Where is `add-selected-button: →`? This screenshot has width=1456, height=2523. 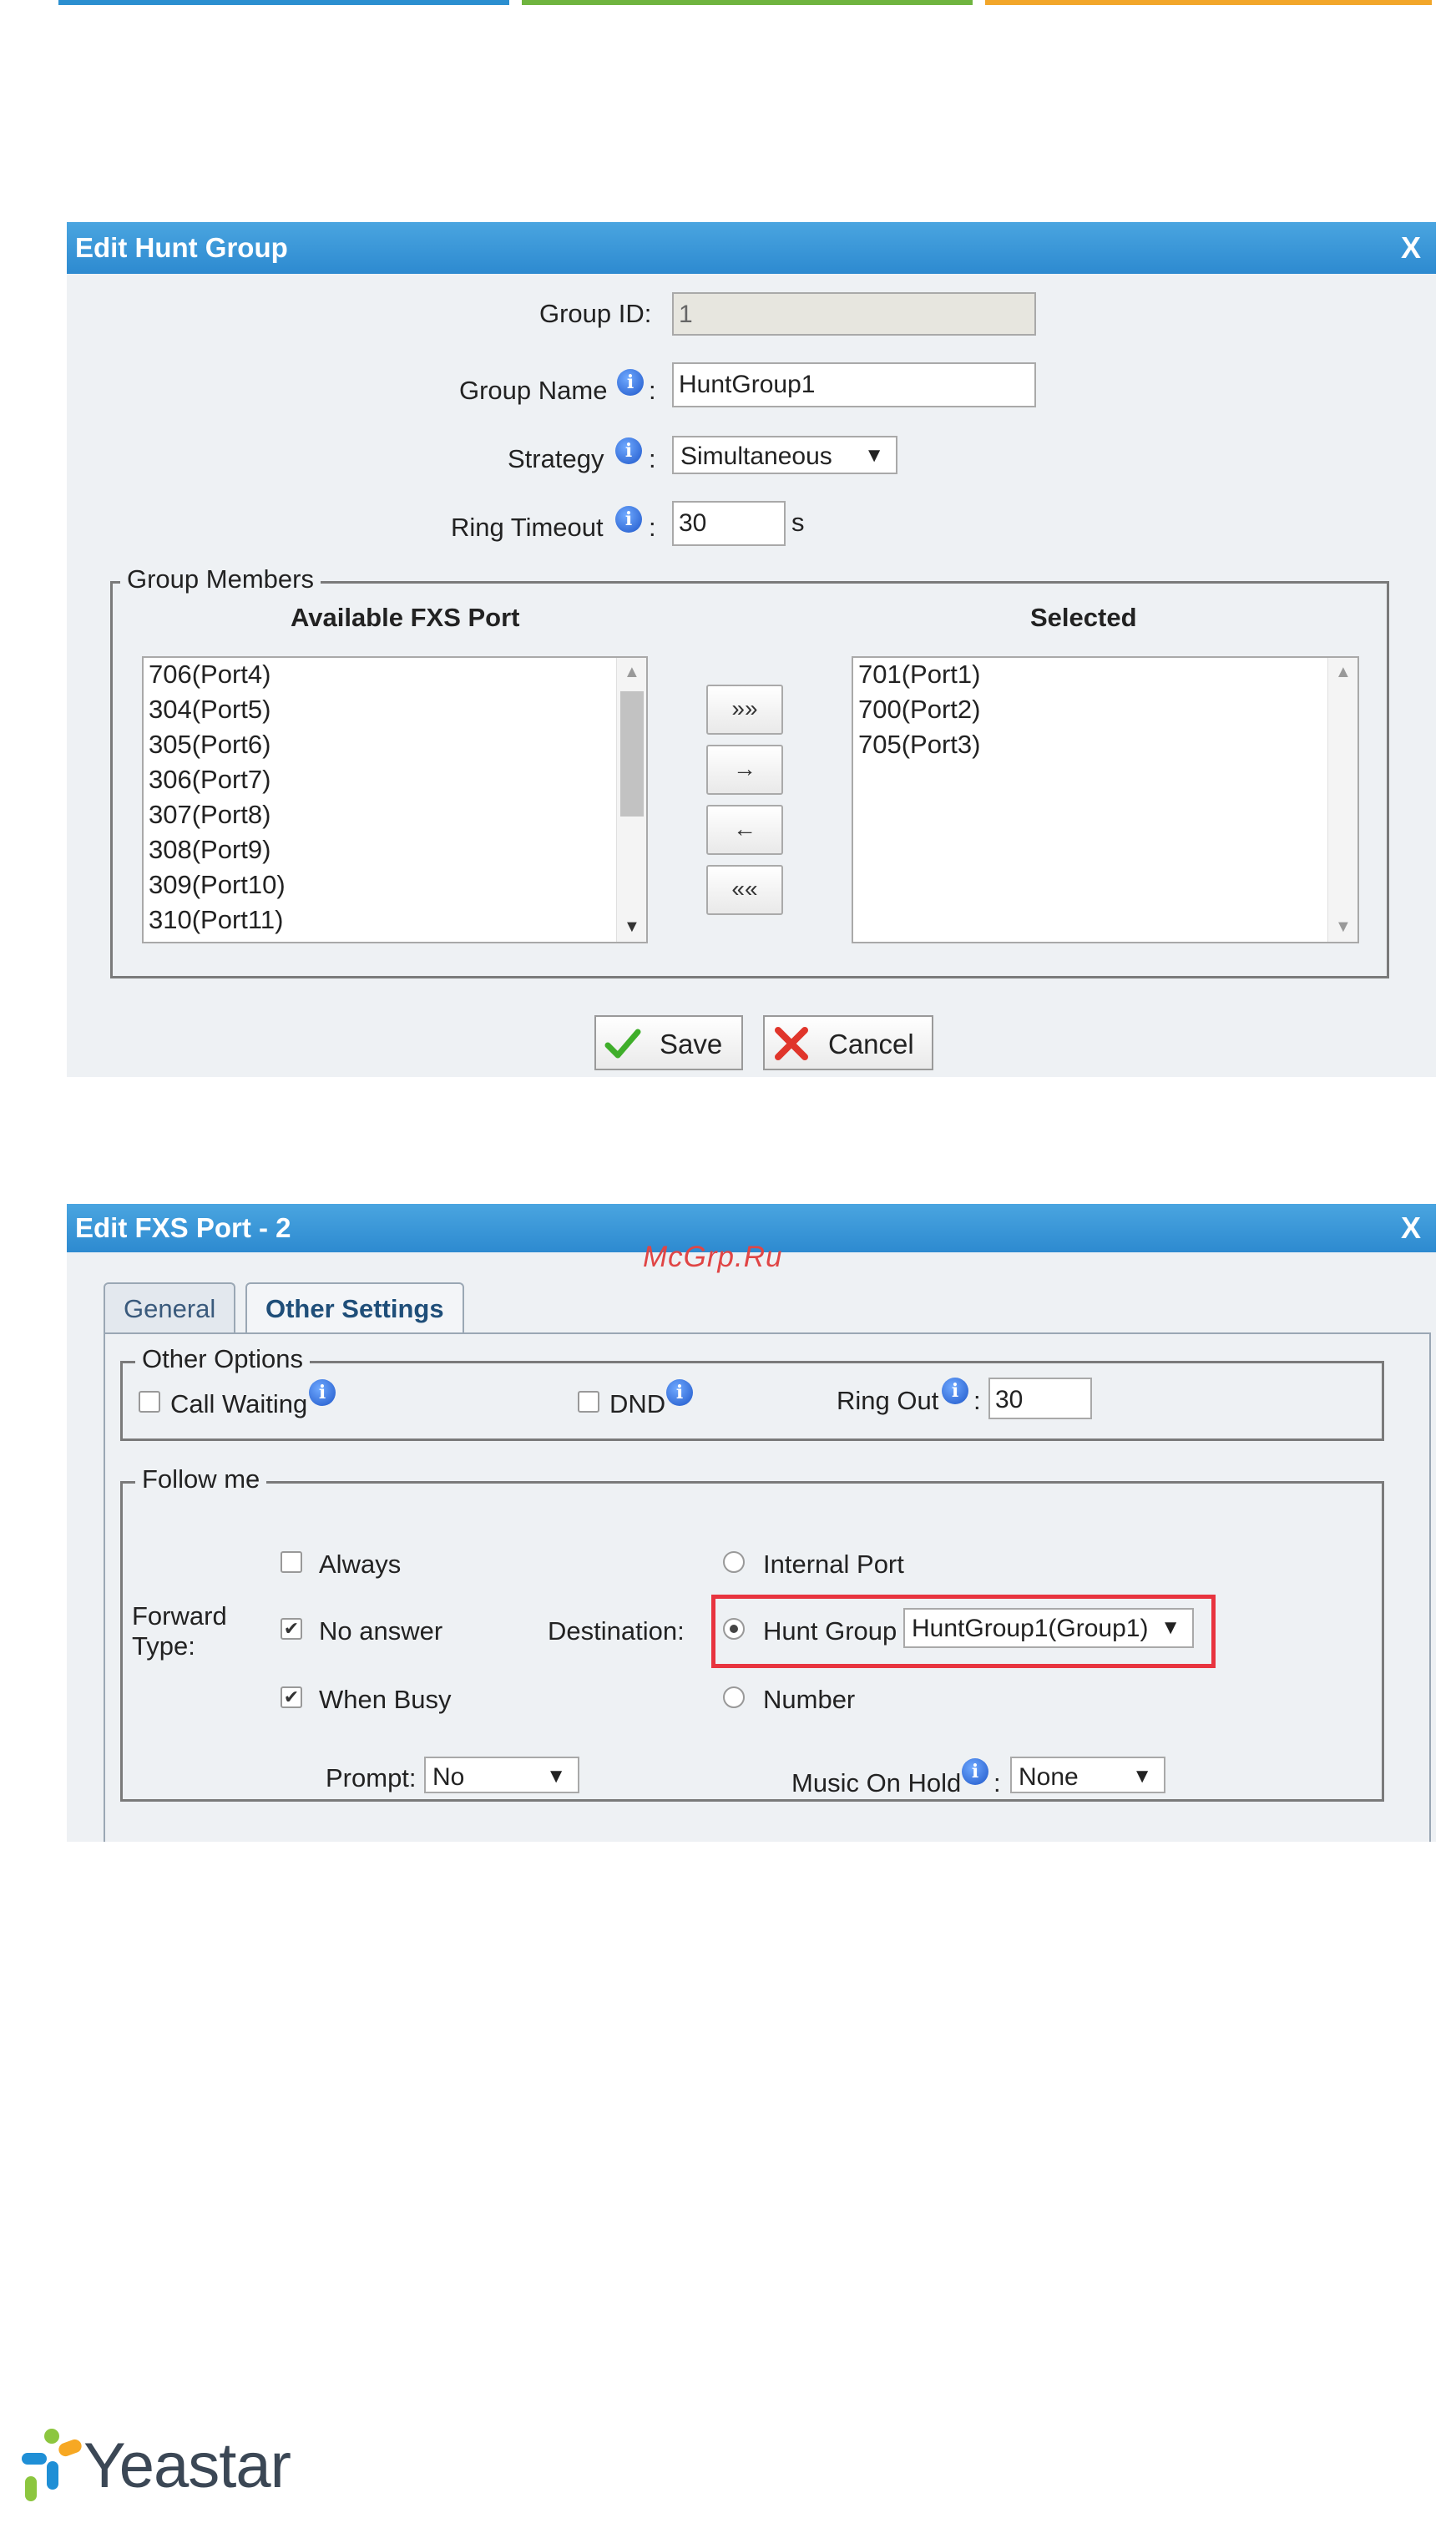 add-selected-button: → is located at coordinates (744, 770).